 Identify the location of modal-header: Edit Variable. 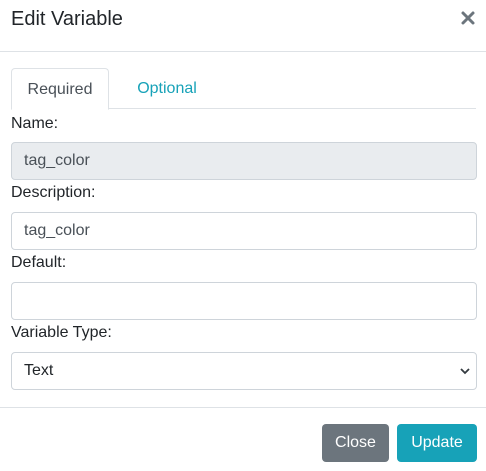
(243, 26).